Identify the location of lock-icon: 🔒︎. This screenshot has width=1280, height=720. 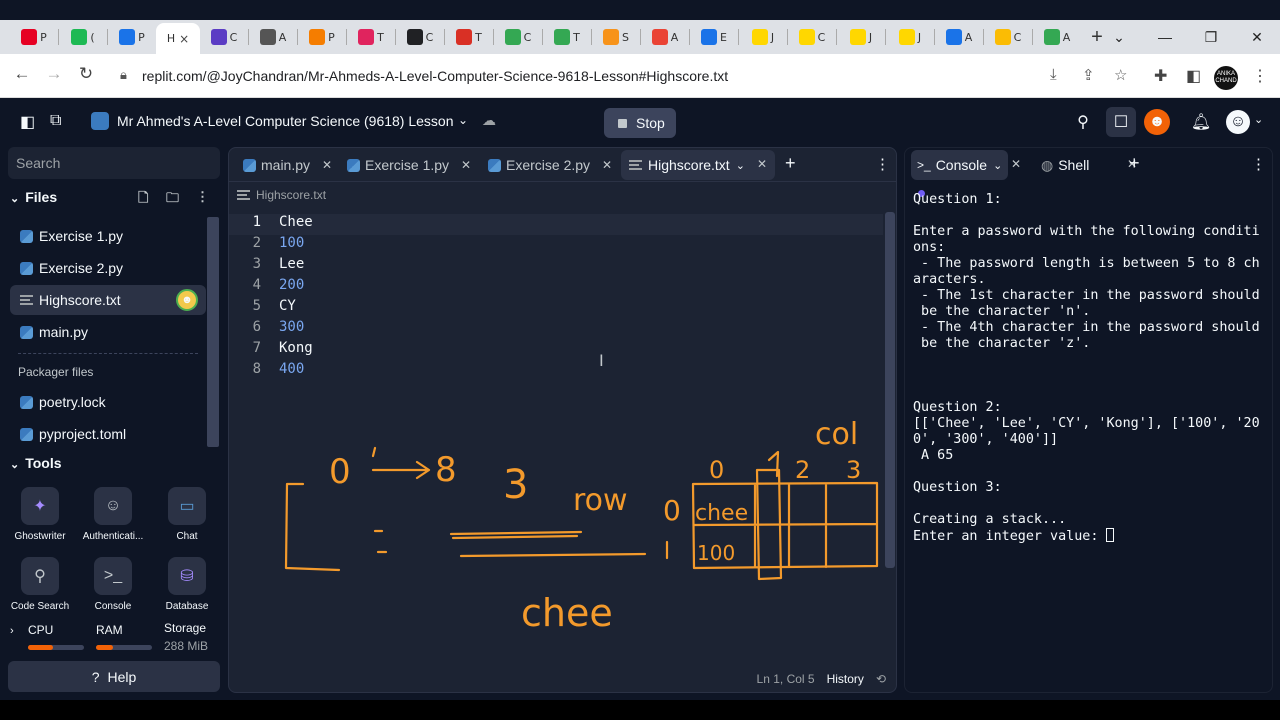
(123, 75).